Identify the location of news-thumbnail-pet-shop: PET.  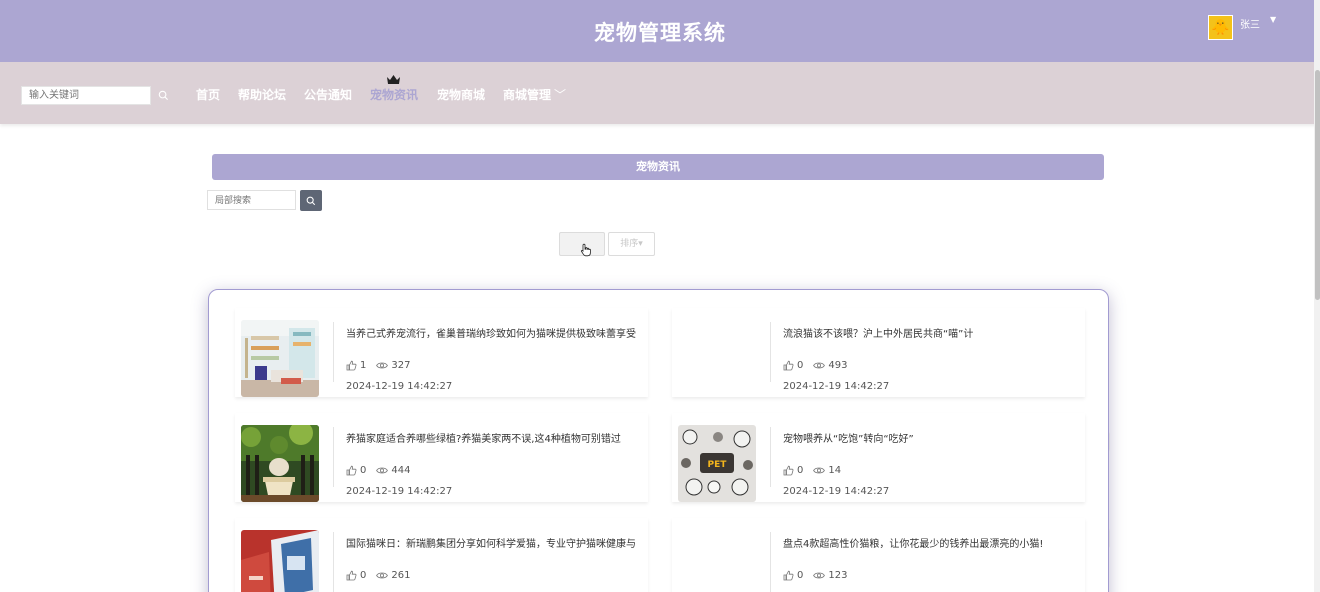
(717, 463).